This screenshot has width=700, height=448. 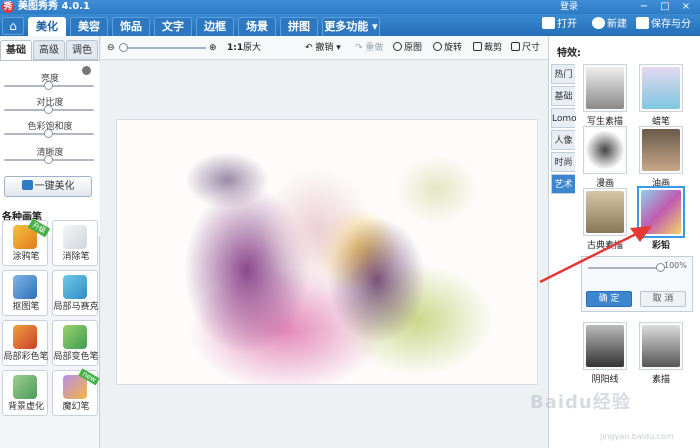 I want to click on home-icon: ⌂, so click(x=13, y=26).